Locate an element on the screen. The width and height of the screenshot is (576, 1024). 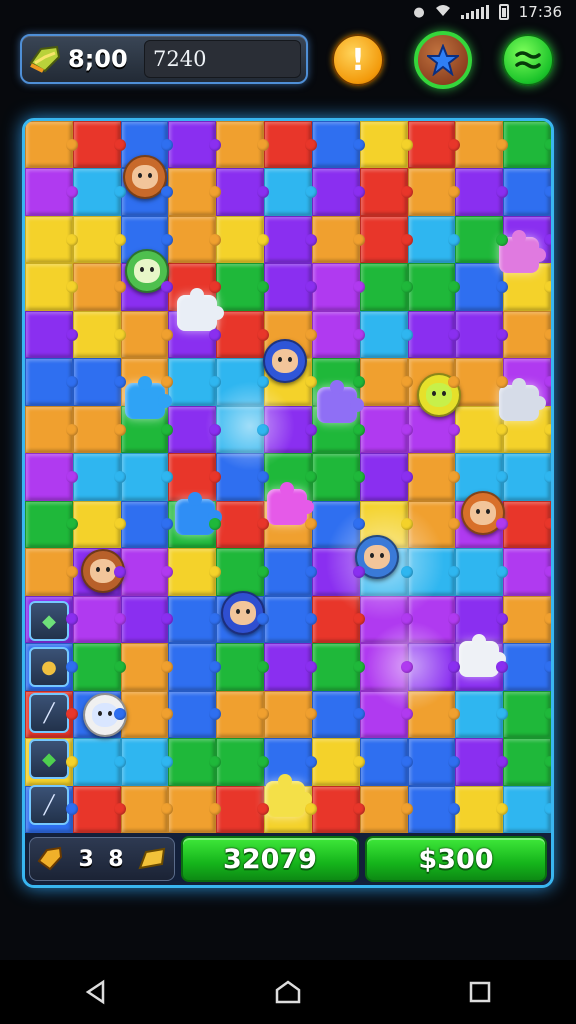
coins-panel: $300 is located at coordinates (456, 859).